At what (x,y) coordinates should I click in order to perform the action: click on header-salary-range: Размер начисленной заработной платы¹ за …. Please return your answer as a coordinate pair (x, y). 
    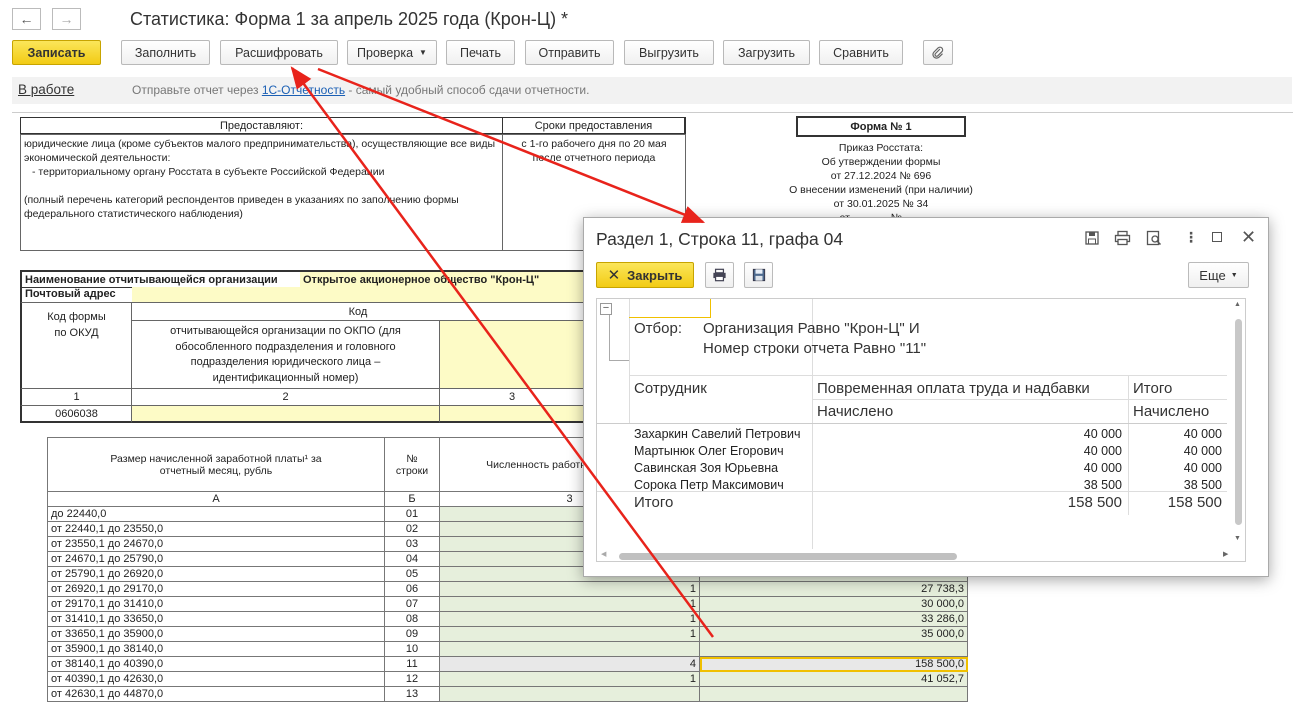
    Looking at the image, I should click on (216, 464).